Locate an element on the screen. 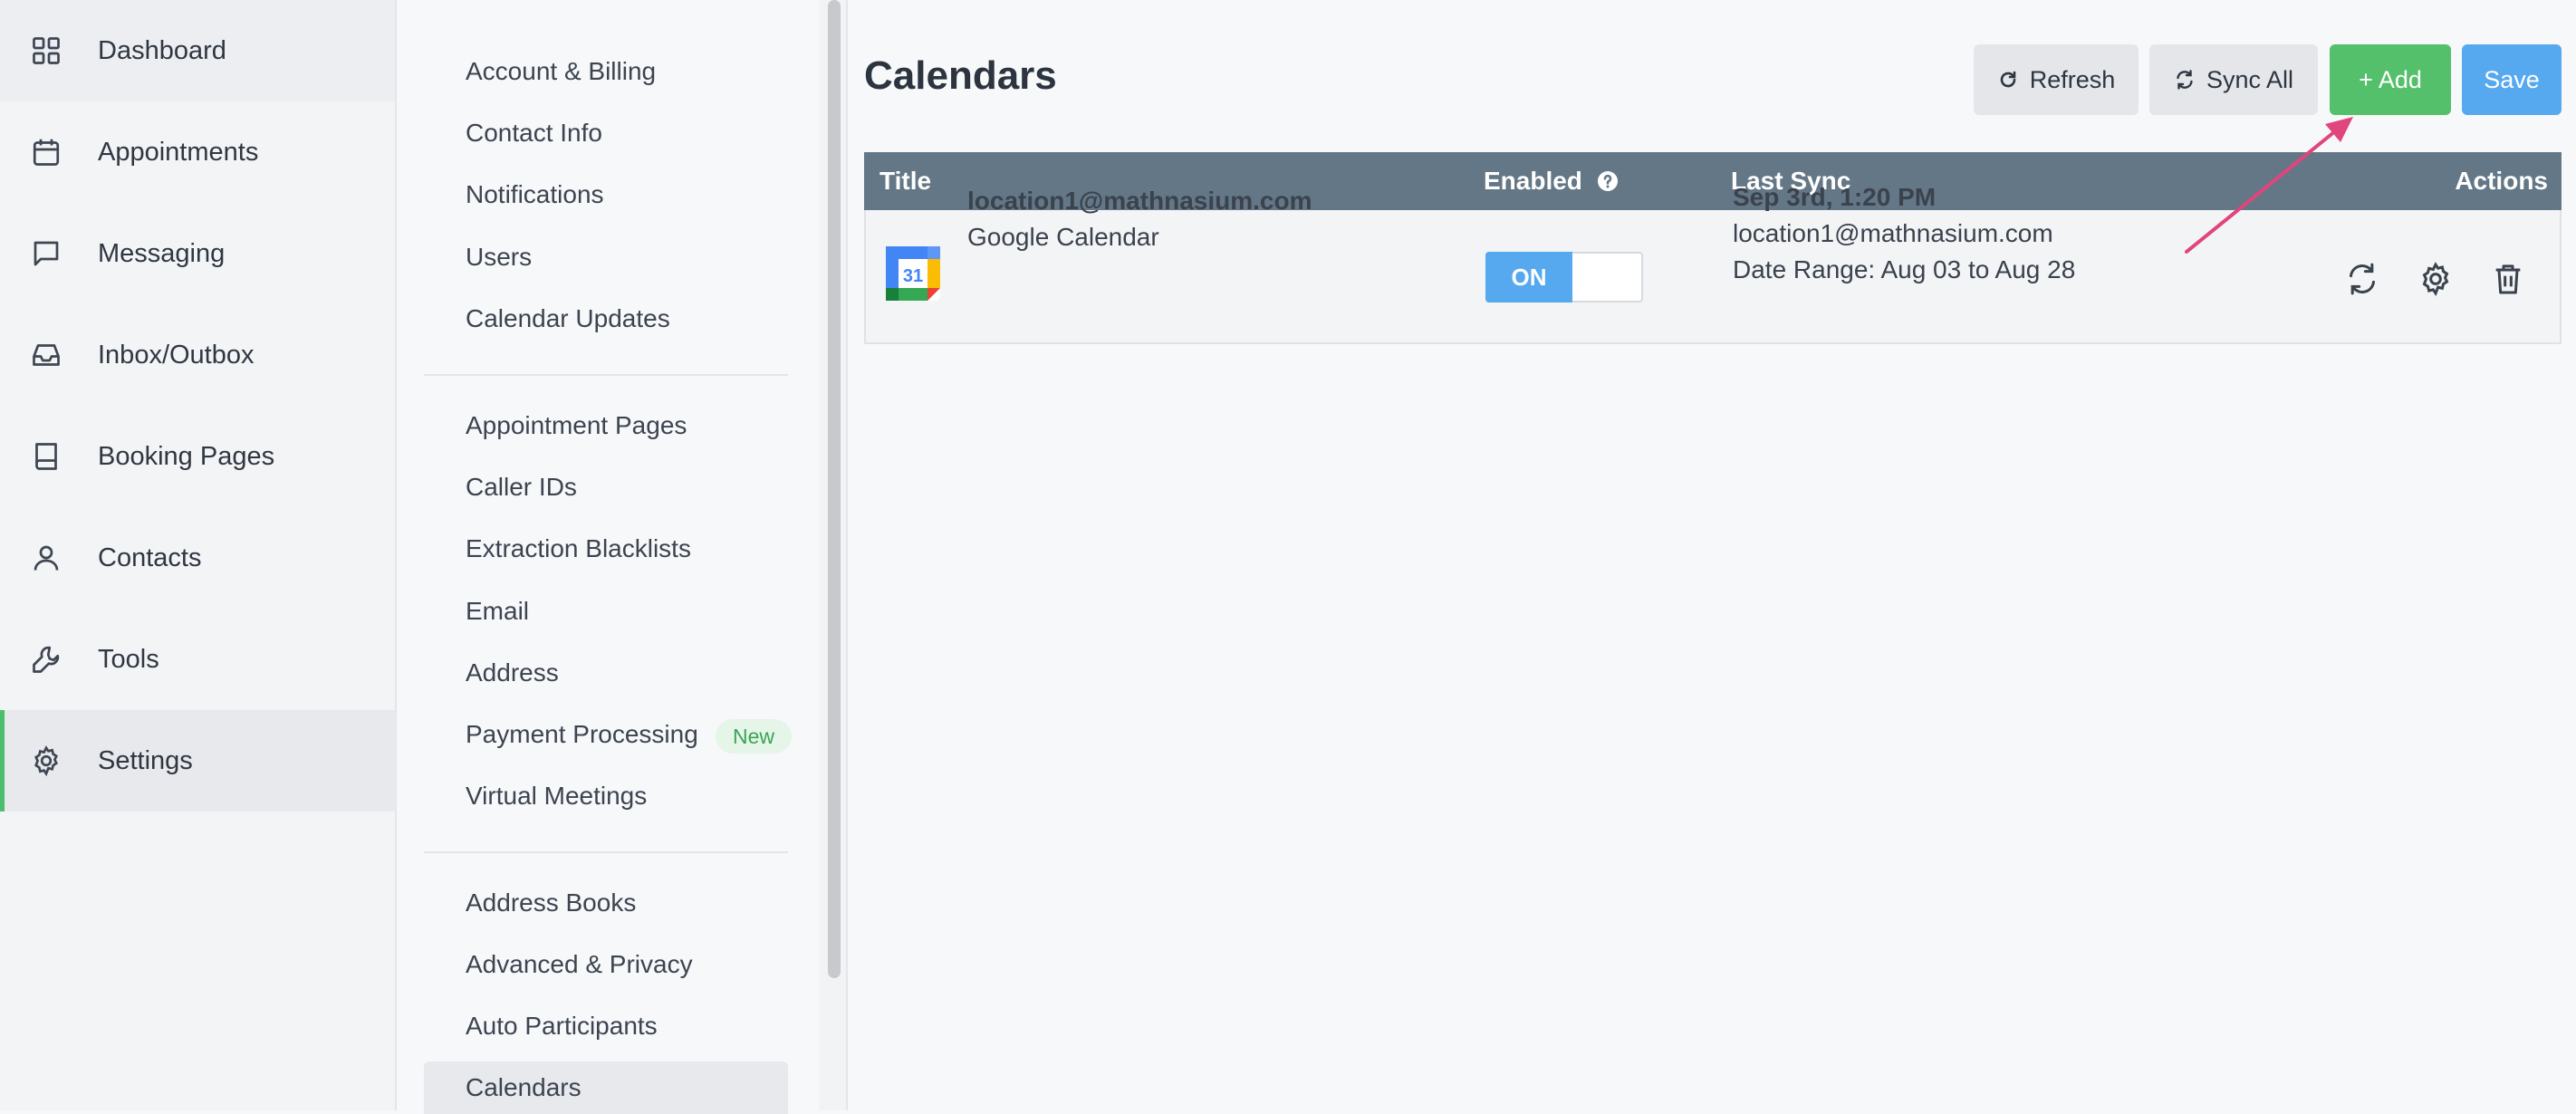 Image resolution: width=2576 pixels, height=1114 pixels. nav-label: Contacts is located at coordinates (150, 557).